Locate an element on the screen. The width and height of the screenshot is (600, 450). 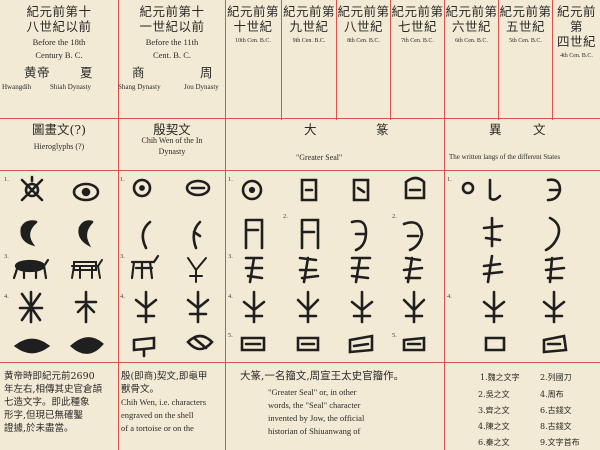
dynasty-en: Jou Dynasty is located at coordinates (201, 87).